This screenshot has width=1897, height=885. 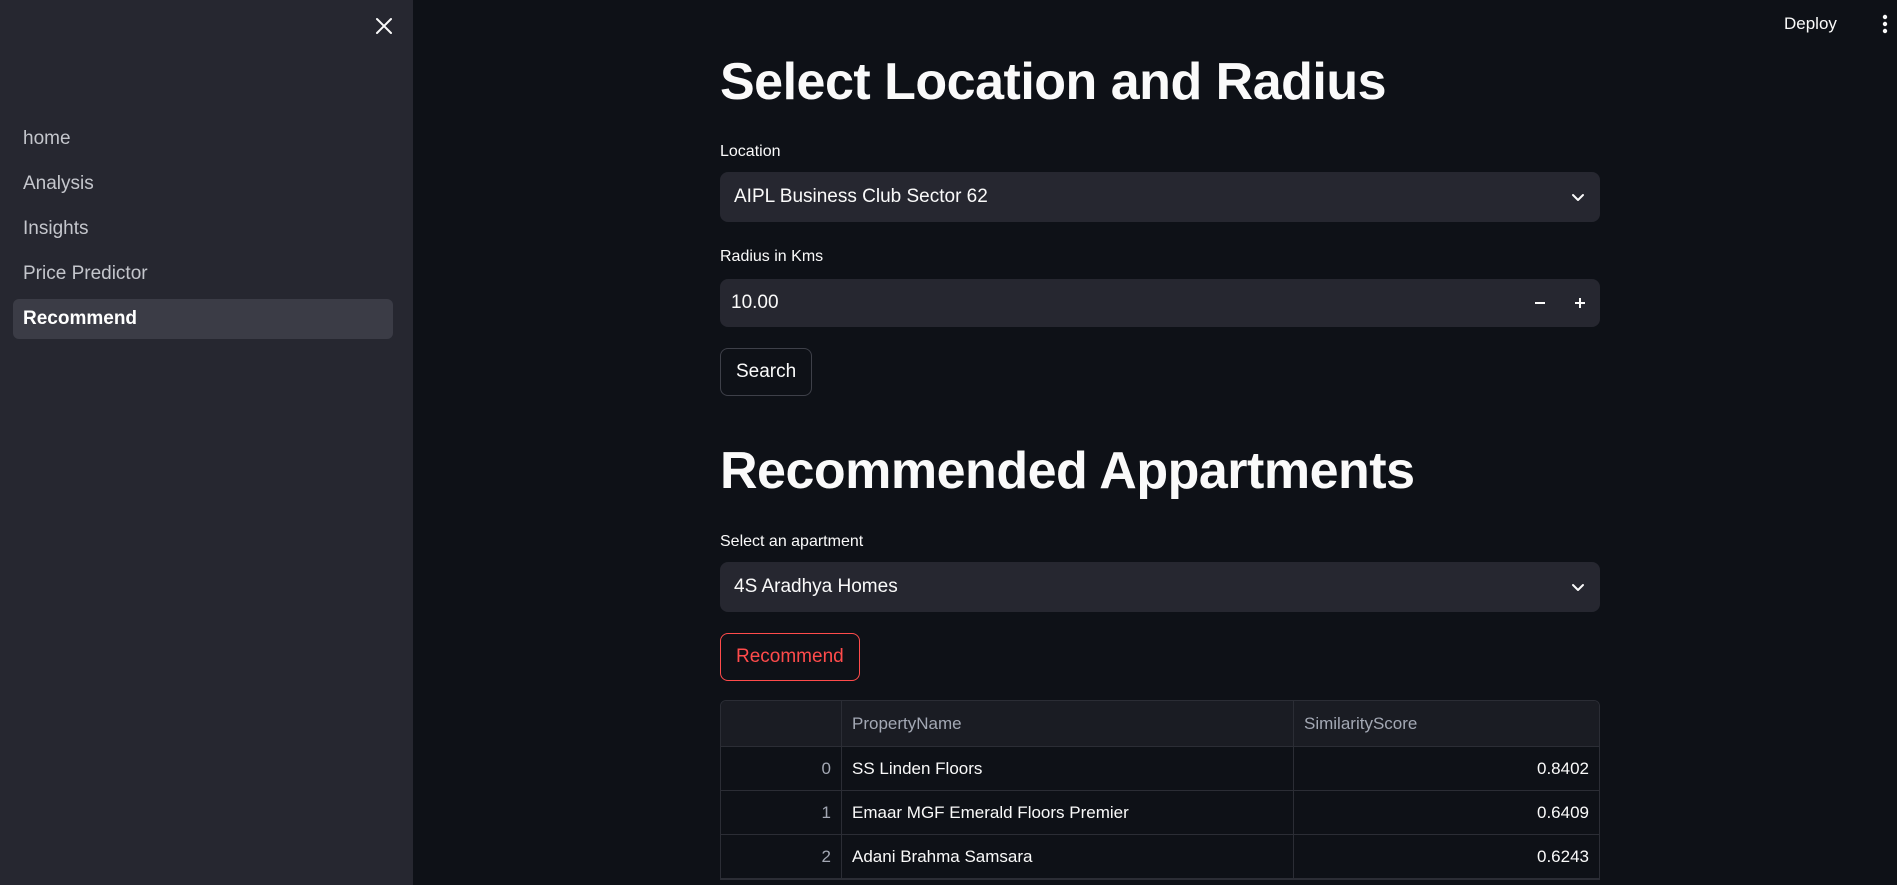 What do you see at coordinates (203, 229) in the screenshot?
I see `sidebar-item-insights: Insights` at bounding box center [203, 229].